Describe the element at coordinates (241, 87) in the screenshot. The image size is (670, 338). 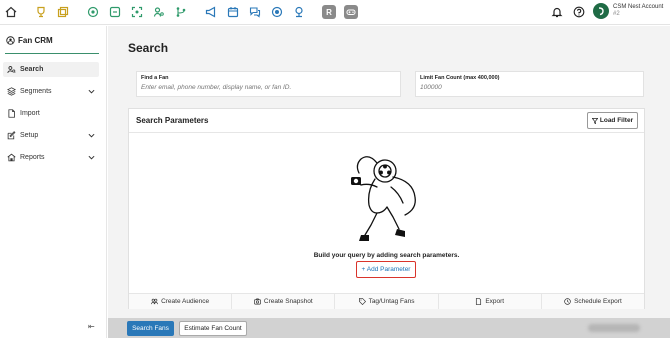
I see `find-a-fan-input` at that location.